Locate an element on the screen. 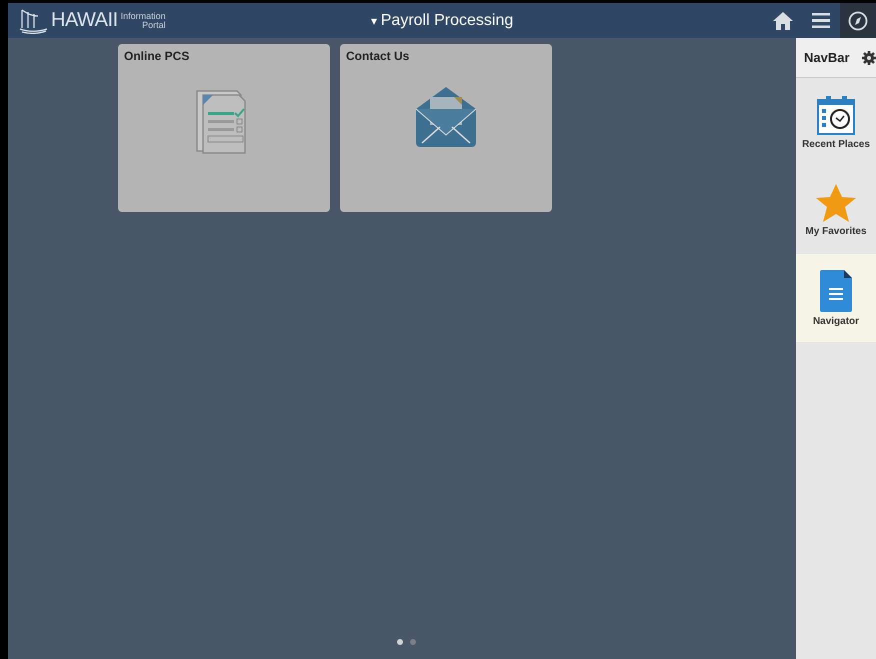  navbar-item: Recent Places is located at coordinates (836, 122).